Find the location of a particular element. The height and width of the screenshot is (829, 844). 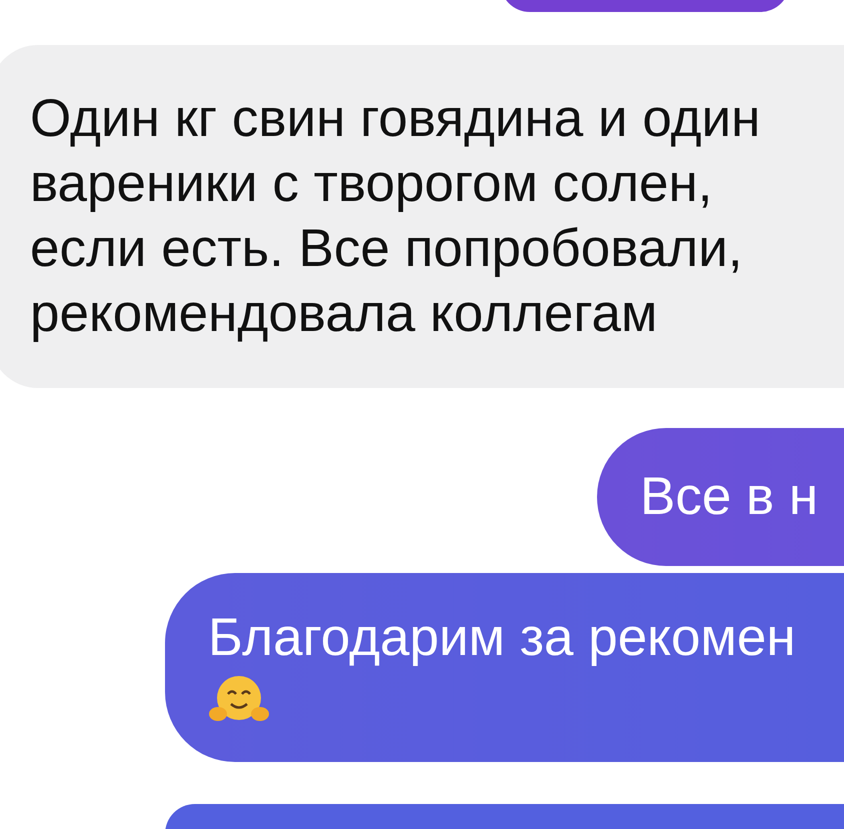

message-text: рекомендовала коллегам is located at coordinates (344, 314).